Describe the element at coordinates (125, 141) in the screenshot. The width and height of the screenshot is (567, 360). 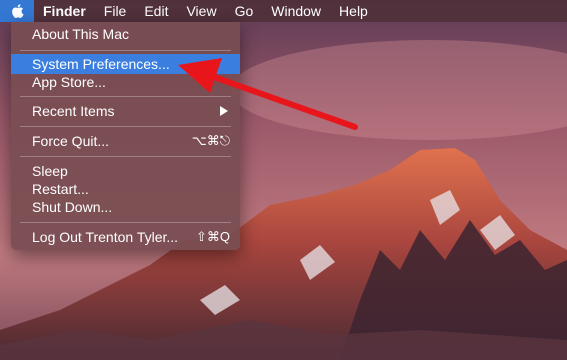
I see `menu-item-force-quit: Force Quit... ⌥⌘⎋` at that location.